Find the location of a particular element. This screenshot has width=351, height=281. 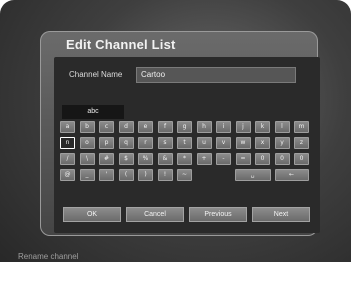

key: ) is located at coordinates (145, 175).